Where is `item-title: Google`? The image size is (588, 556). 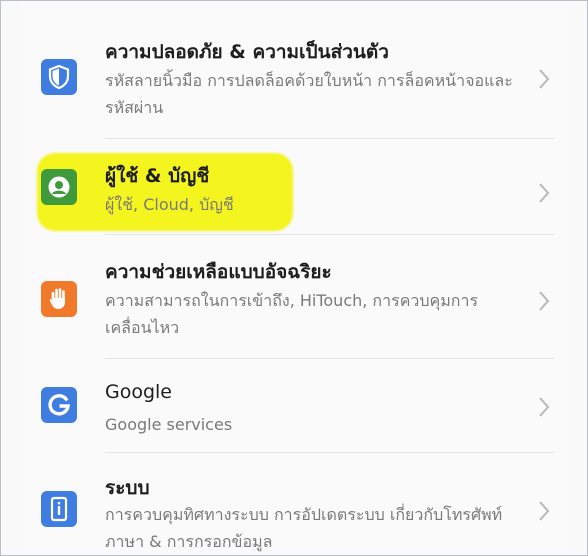 item-title: Google is located at coordinates (139, 392).